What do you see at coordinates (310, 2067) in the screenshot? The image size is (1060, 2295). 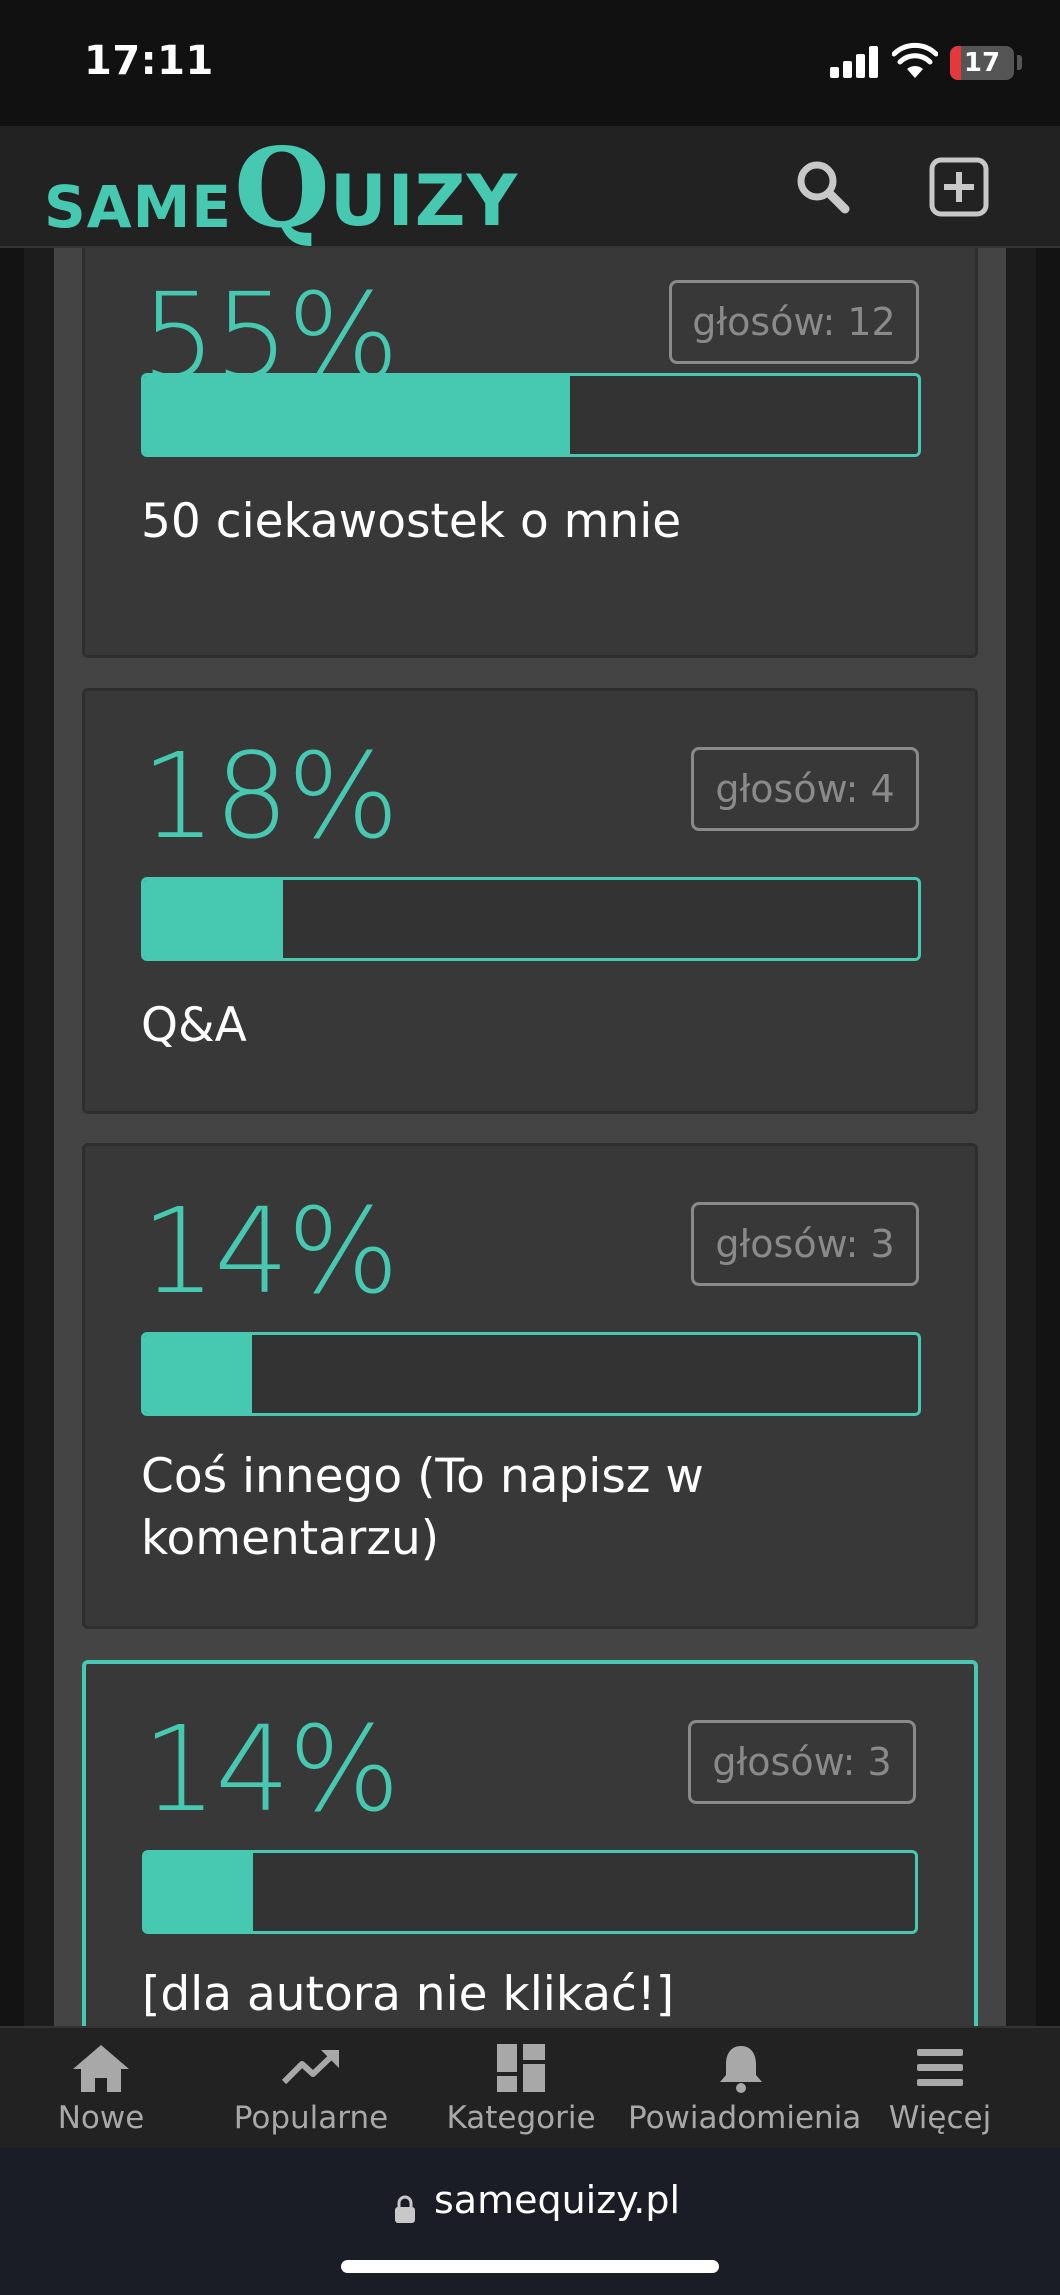 I see `trending-icon` at bounding box center [310, 2067].